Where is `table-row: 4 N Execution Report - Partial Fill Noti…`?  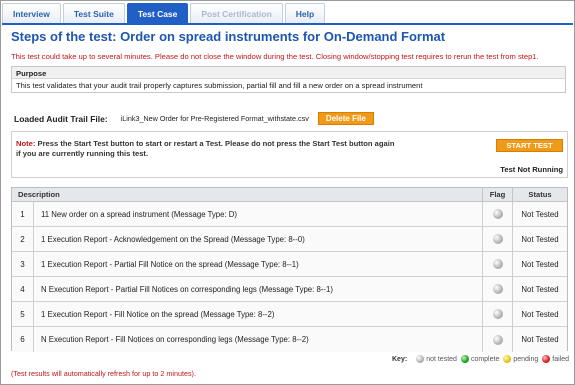 table-row: 4 N Execution Report - Partial Fill Noti… is located at coordinates (289, 289).